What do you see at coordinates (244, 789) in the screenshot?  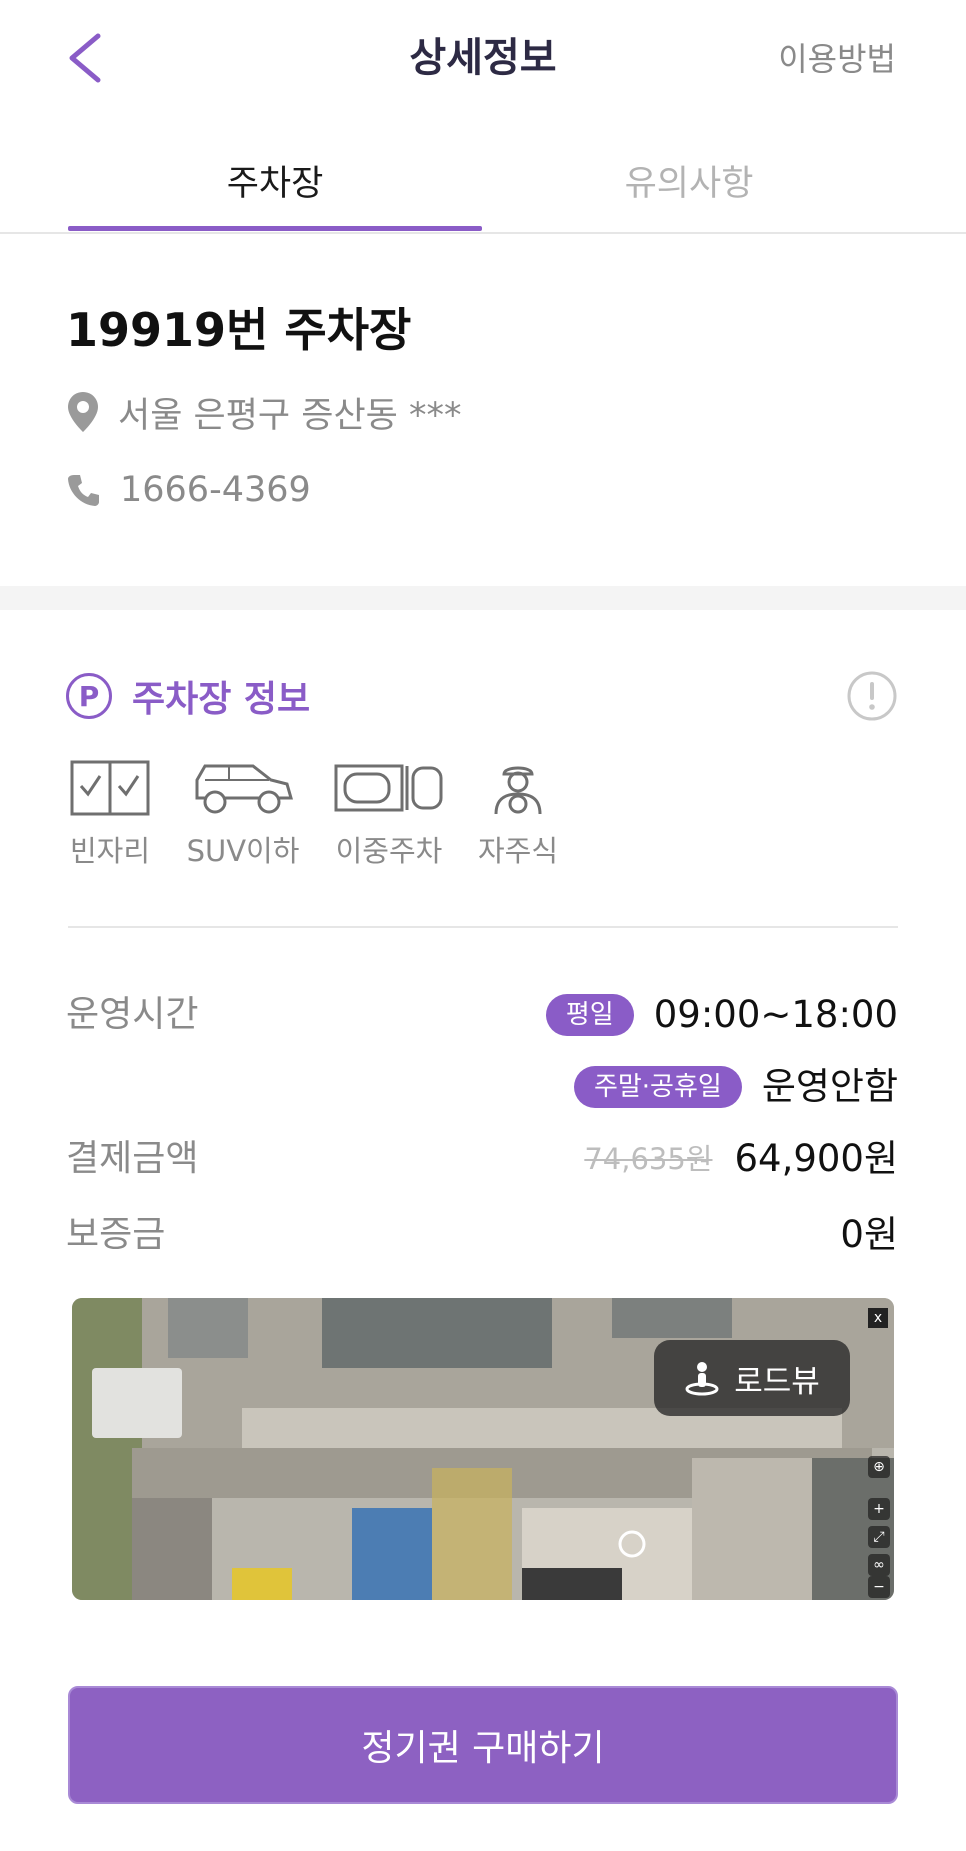 I see `suv-icon` at bounding box center [244, 789].